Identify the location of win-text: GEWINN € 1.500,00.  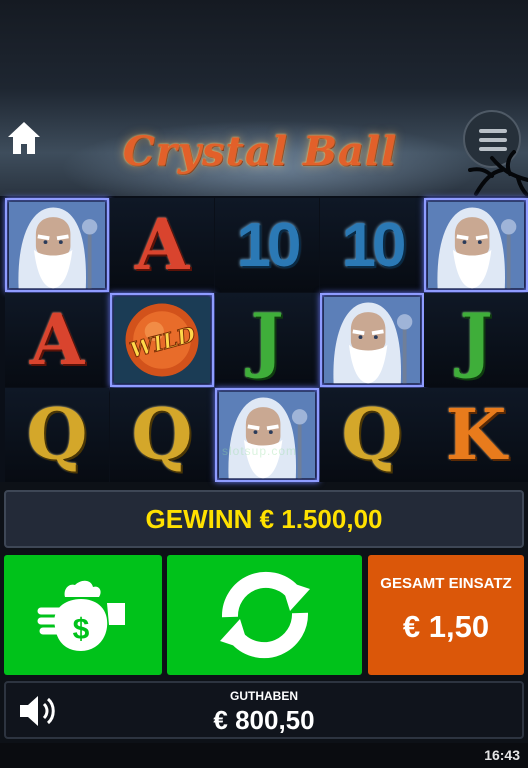
(264, 518).